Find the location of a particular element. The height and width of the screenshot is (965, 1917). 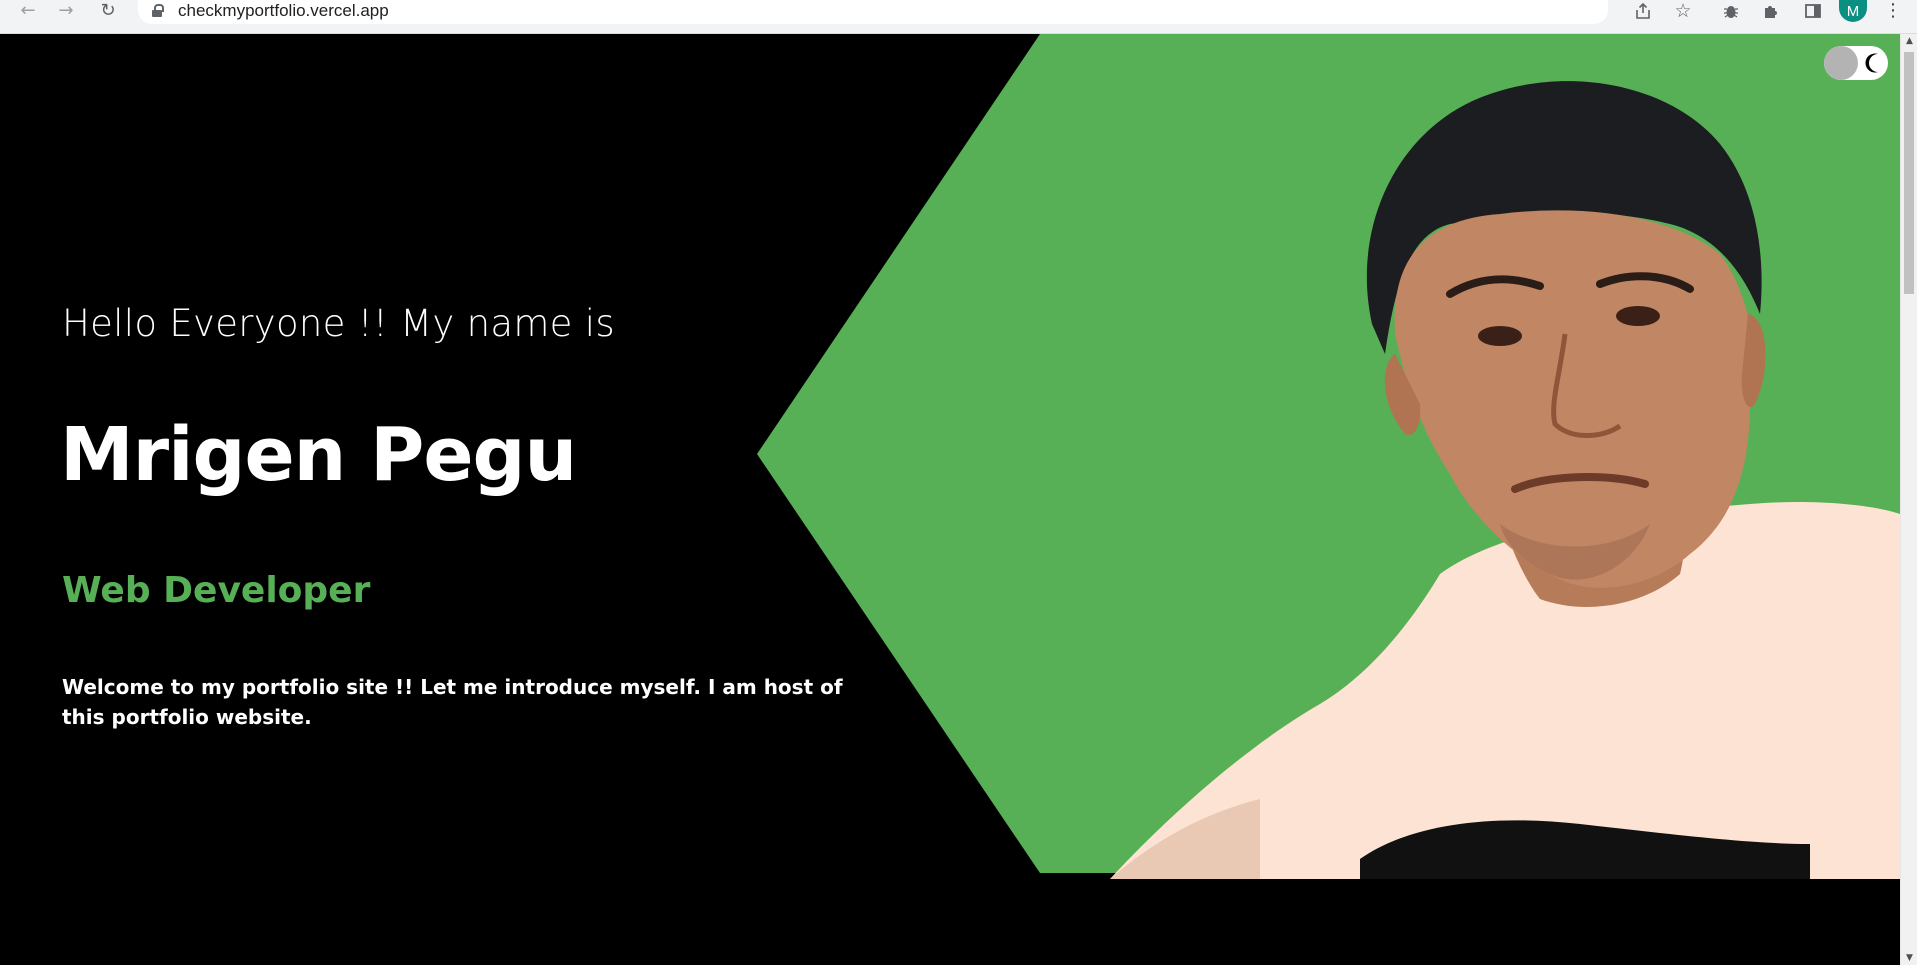

hero-role: Web Developer is located at coordinates (216, 590).